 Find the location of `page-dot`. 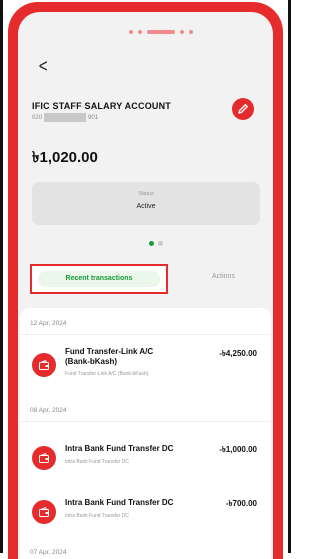

page-dot is located at coordinates (160, 243).